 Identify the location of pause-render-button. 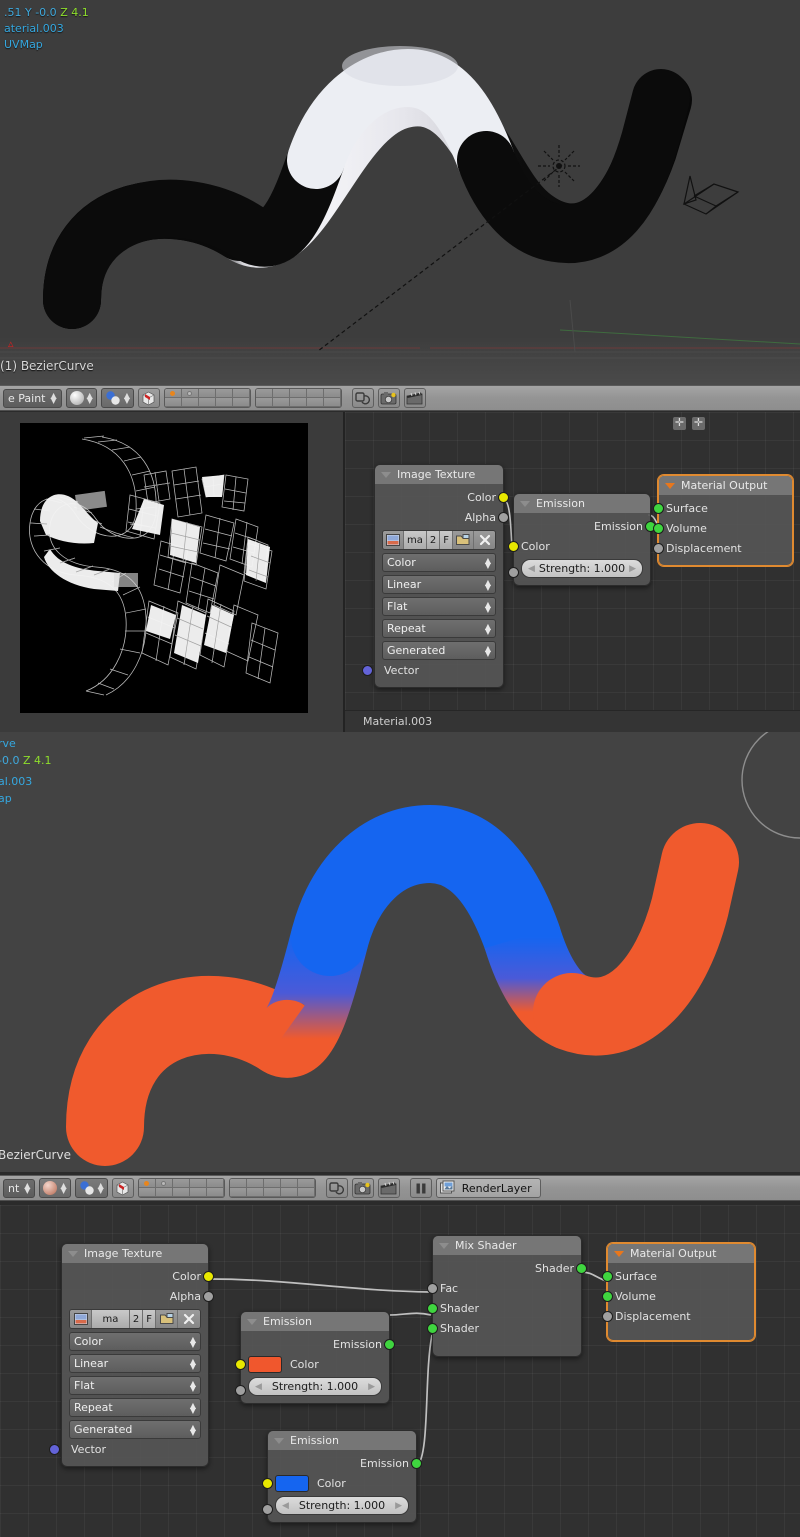
(420, 1188).